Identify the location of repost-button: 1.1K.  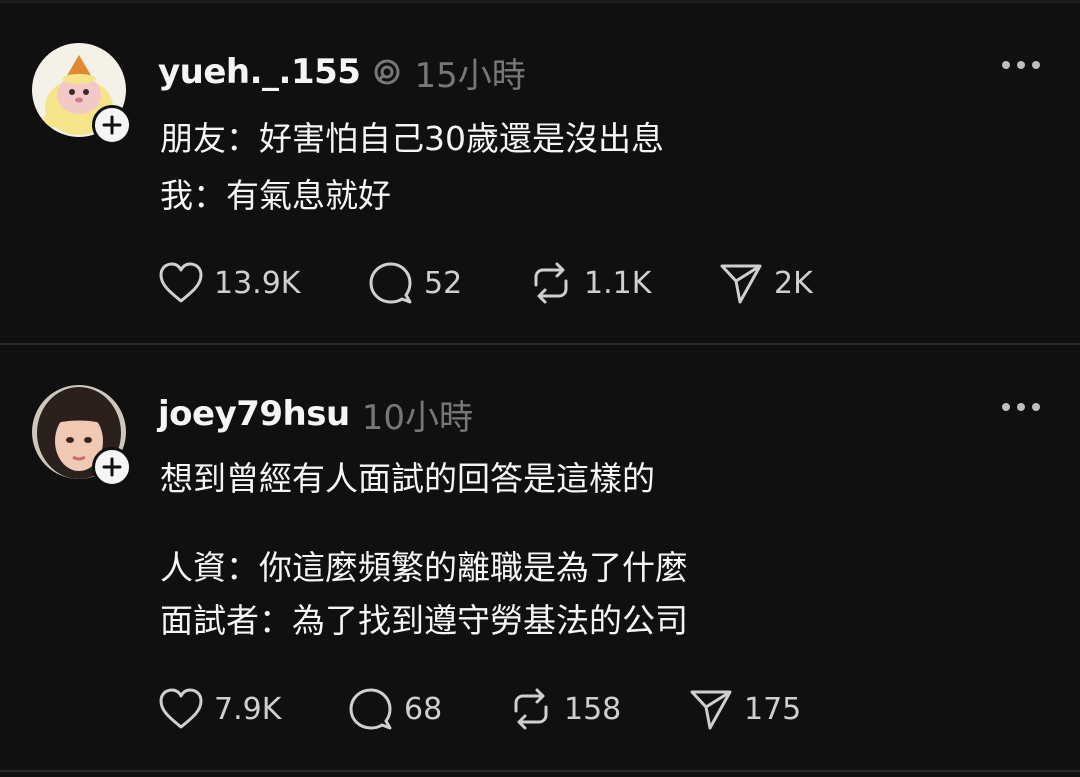
(589, 283).